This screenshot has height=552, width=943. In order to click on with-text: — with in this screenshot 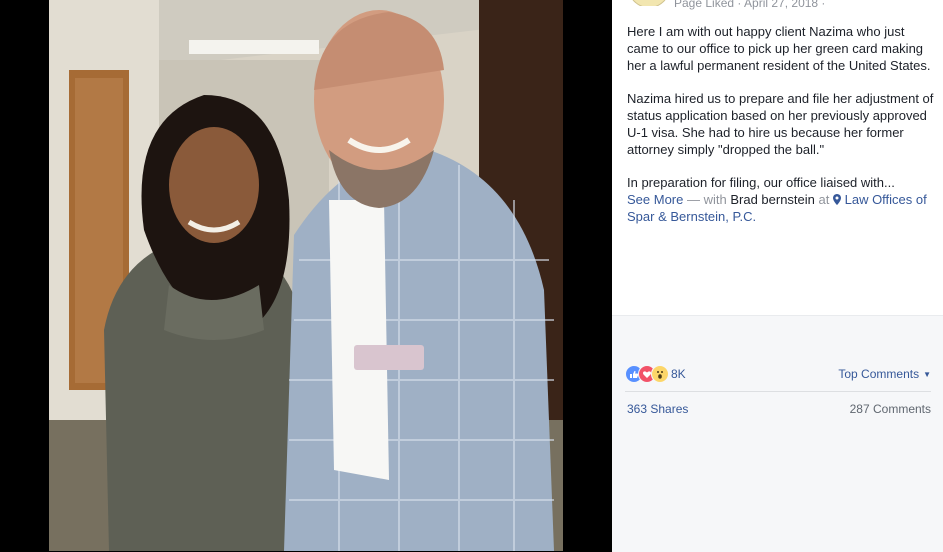, I will do `click(707, 200)`.